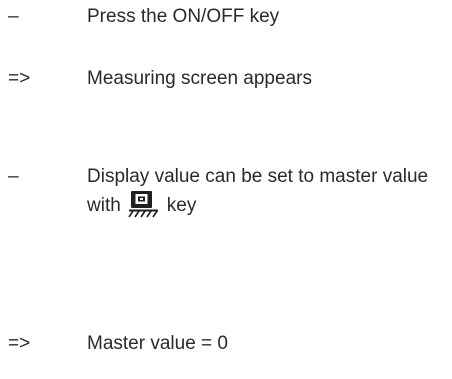 The image size is (452, 379). I want to click on master-set-key-icon, so click(143, 204).